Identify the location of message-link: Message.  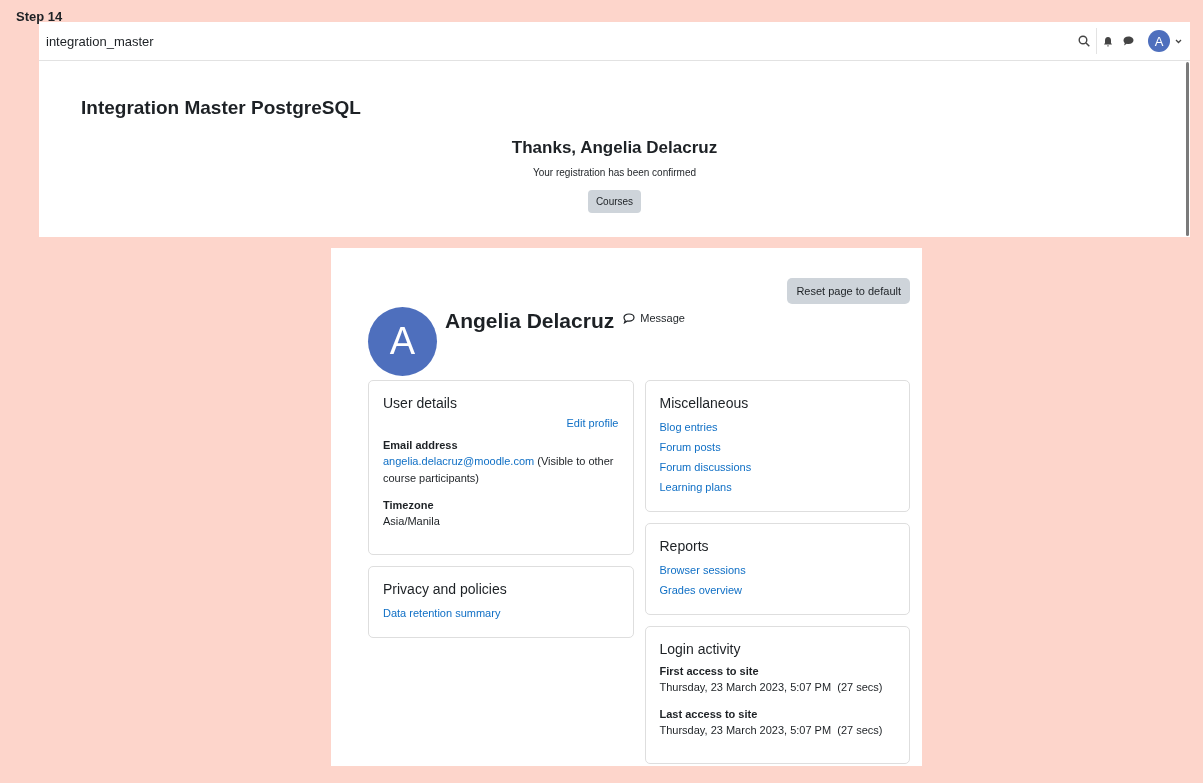
(662, 318).